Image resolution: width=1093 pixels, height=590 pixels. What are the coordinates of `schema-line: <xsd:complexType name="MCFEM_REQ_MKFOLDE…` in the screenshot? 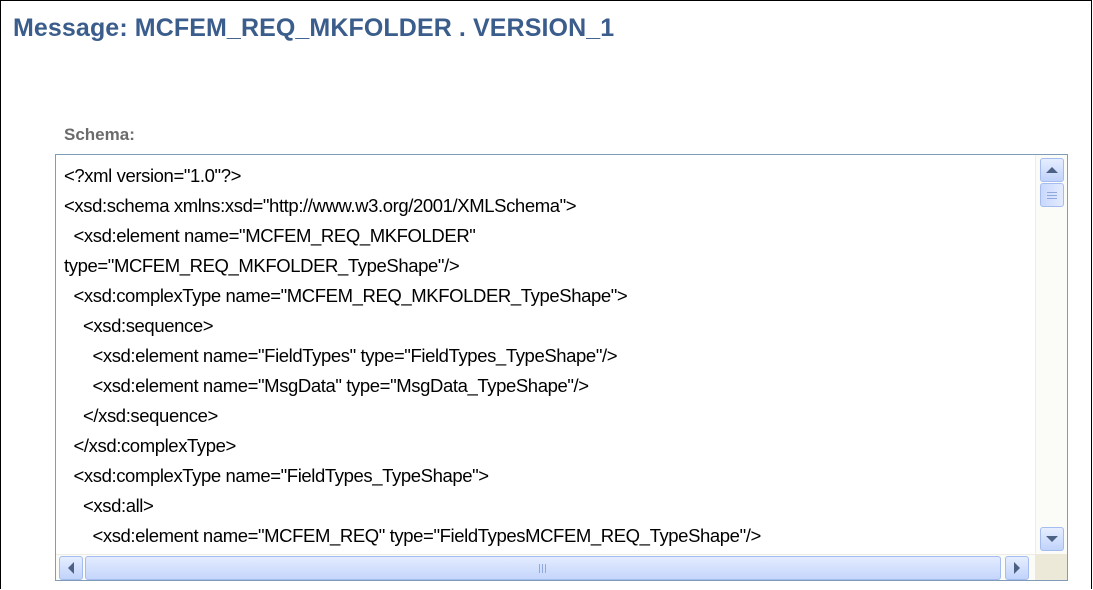 It's located at (346, 295).